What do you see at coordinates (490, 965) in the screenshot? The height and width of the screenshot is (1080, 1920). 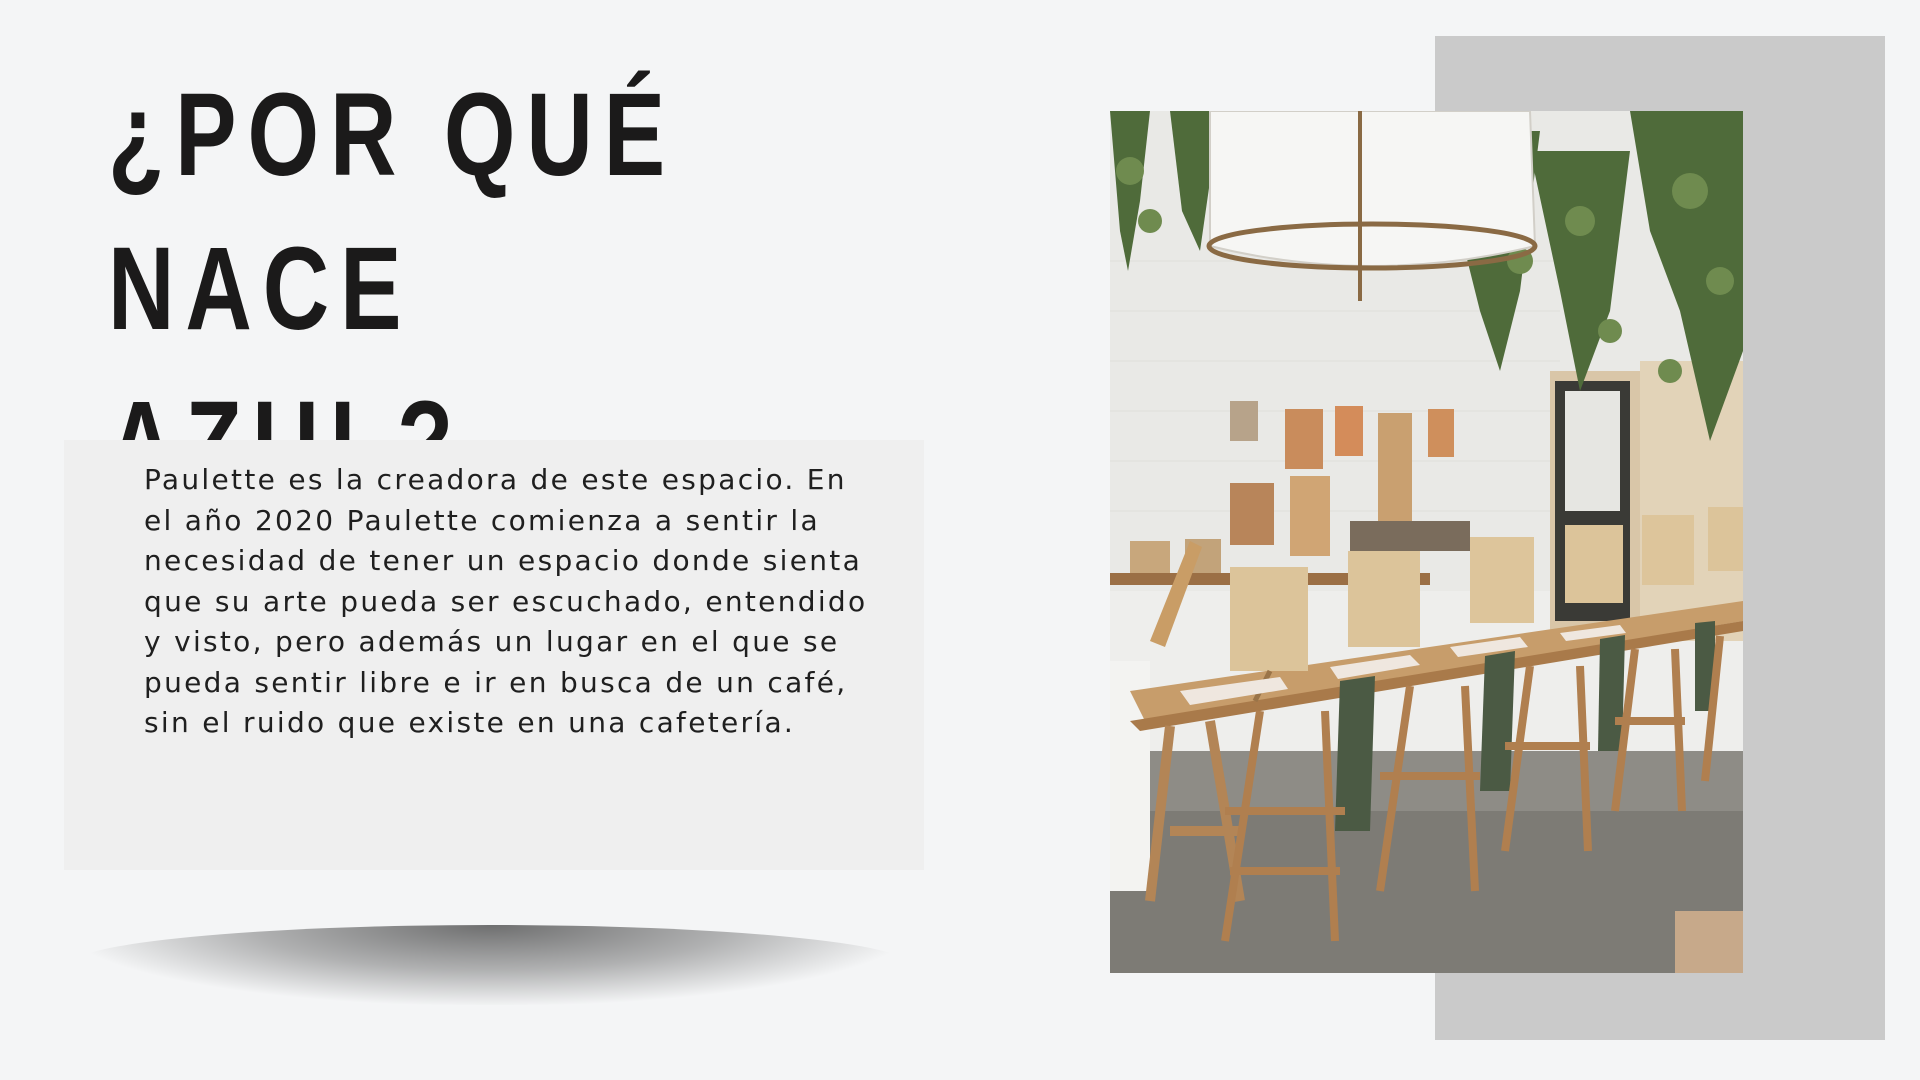 I see `panel-shadow` at bounding box center [490, 965].